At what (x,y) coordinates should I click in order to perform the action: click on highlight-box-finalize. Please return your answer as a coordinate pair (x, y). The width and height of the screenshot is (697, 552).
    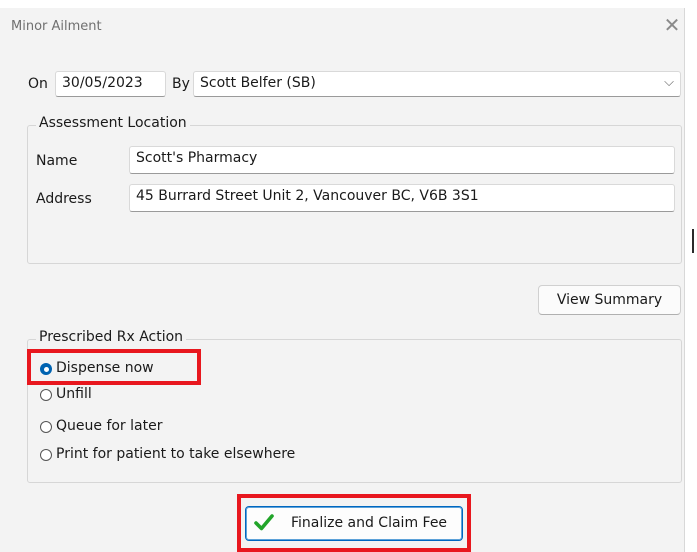
    Looking at the image, I should click on (354, 523).